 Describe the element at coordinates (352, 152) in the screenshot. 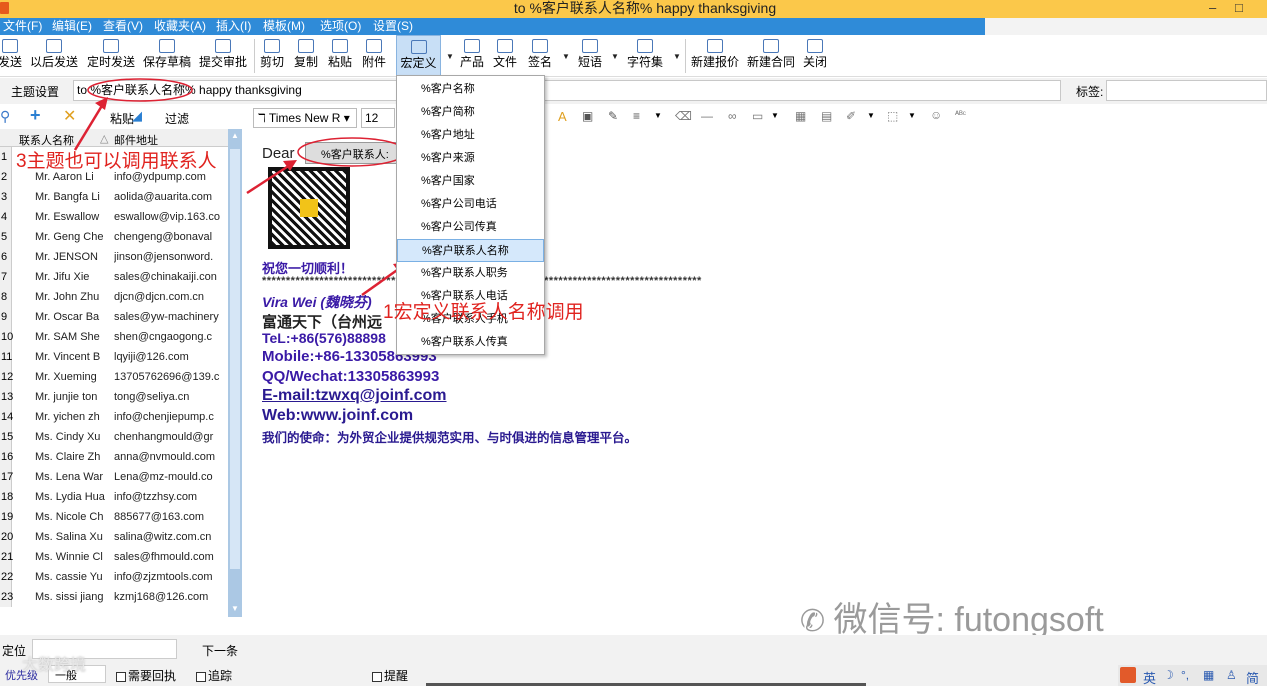

I see `annotation-oval-placeholder` at that location.